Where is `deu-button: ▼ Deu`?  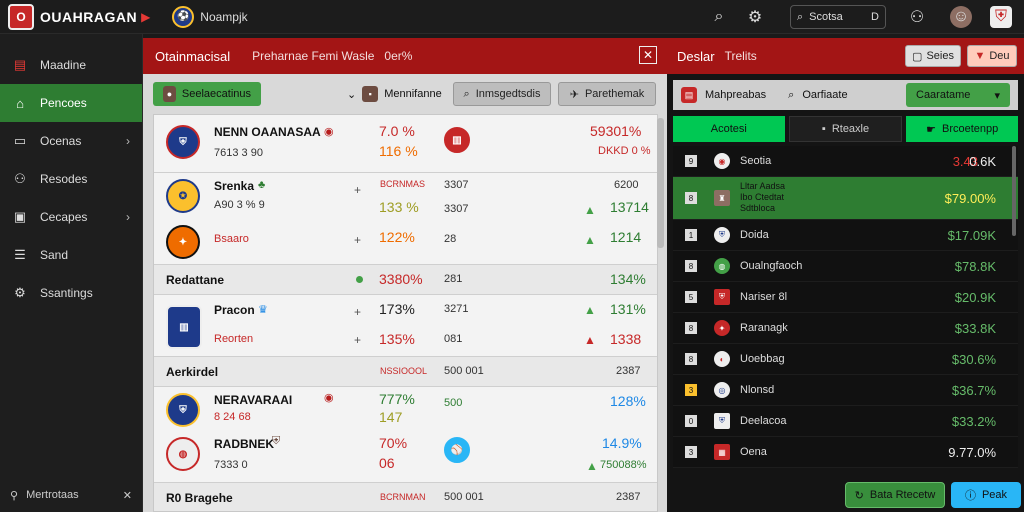 deu-button: ▼ Deu is located at coordinates (992, 56).